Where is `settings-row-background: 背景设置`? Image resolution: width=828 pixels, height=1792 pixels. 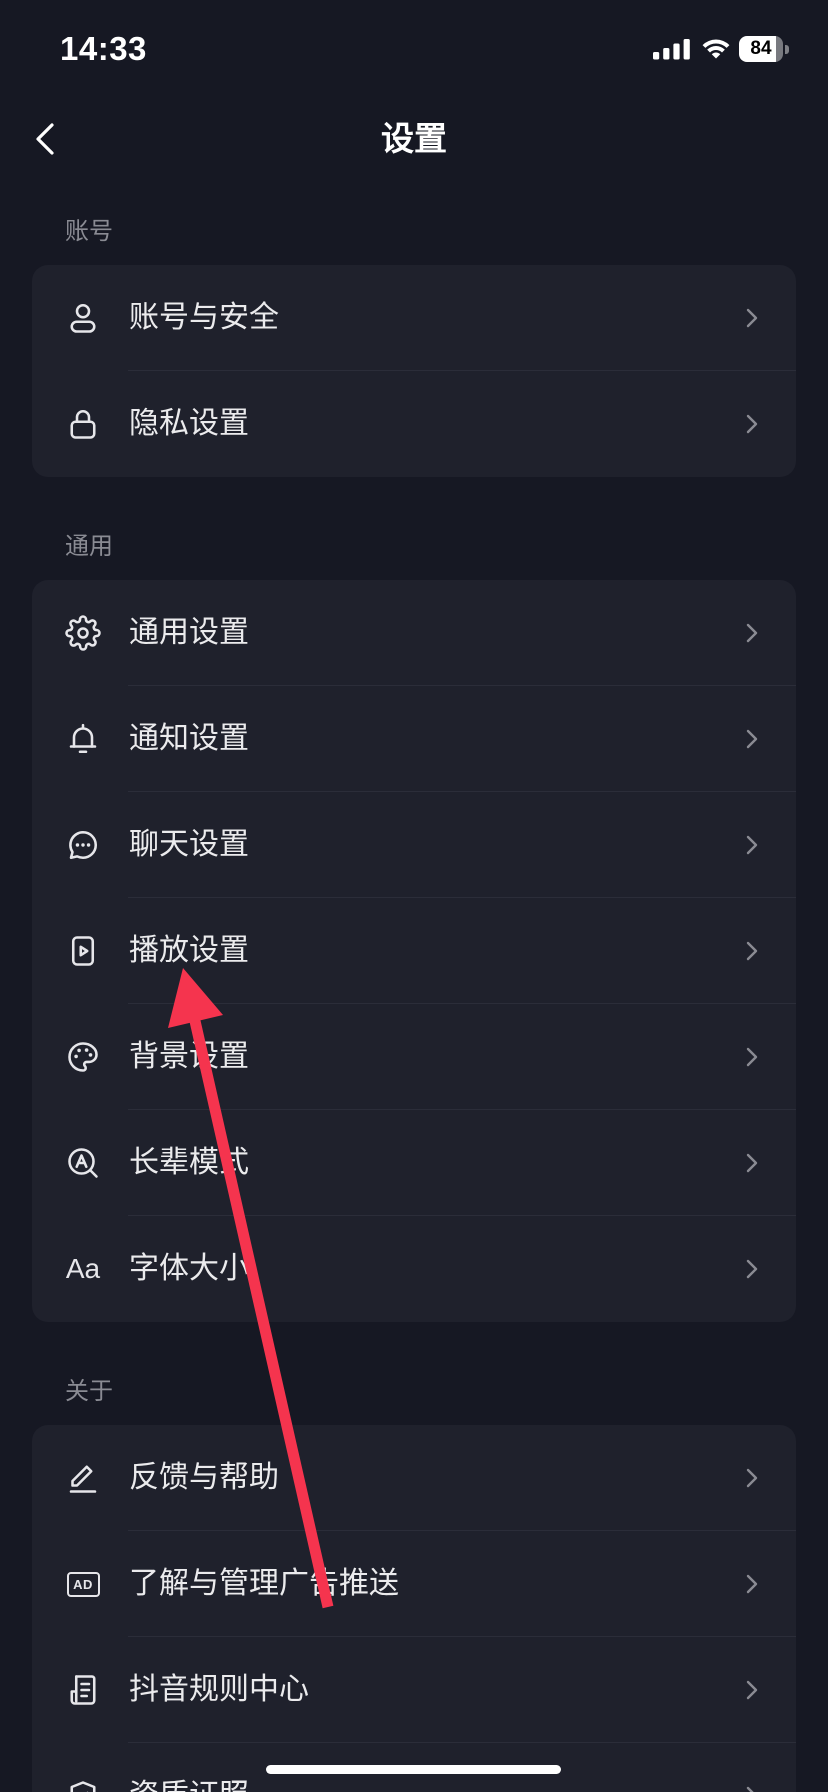
settings-row-background: 背景设置 is located at coordinates (414, 1057).